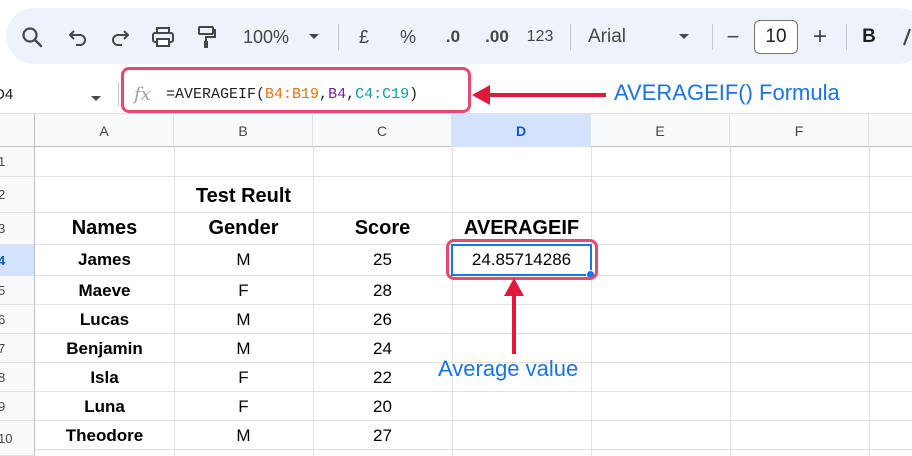 The image size is (912, 456). What do you see at coordinates (539, 219) in the screenshot?
I see `annotation-arrows` at bounding box center [539, 219].